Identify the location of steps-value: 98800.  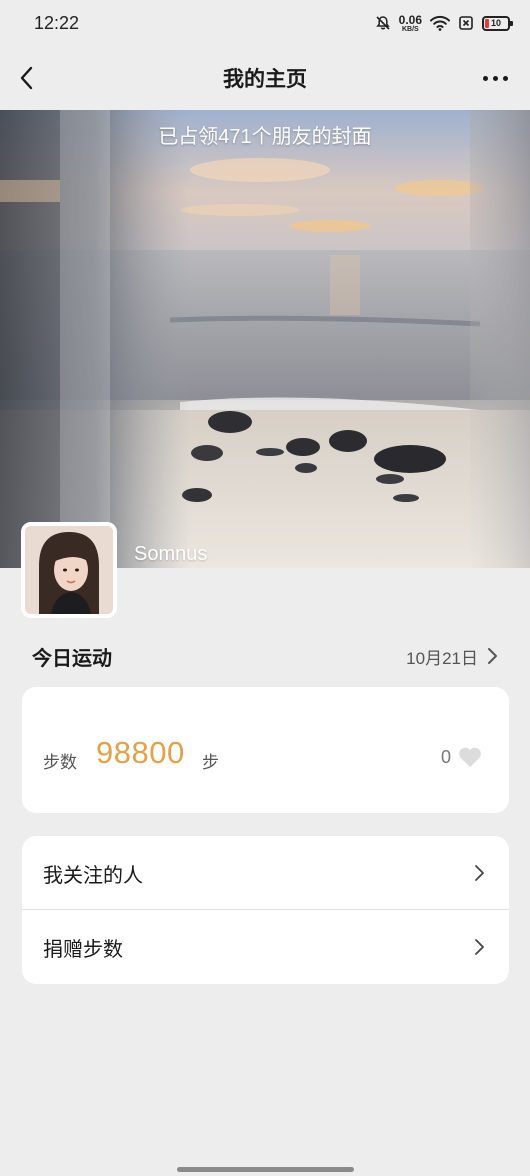
(140, 752).